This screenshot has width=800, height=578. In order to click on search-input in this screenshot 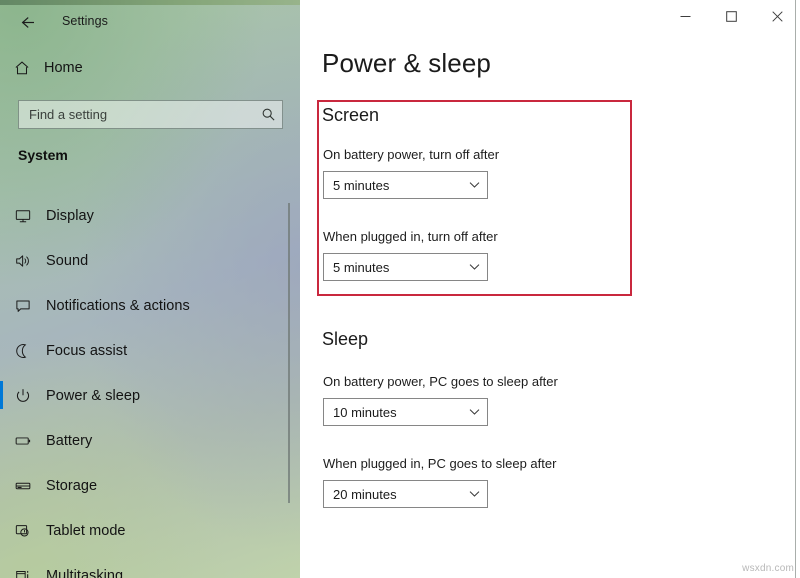, I will do `click(136, 114)`.